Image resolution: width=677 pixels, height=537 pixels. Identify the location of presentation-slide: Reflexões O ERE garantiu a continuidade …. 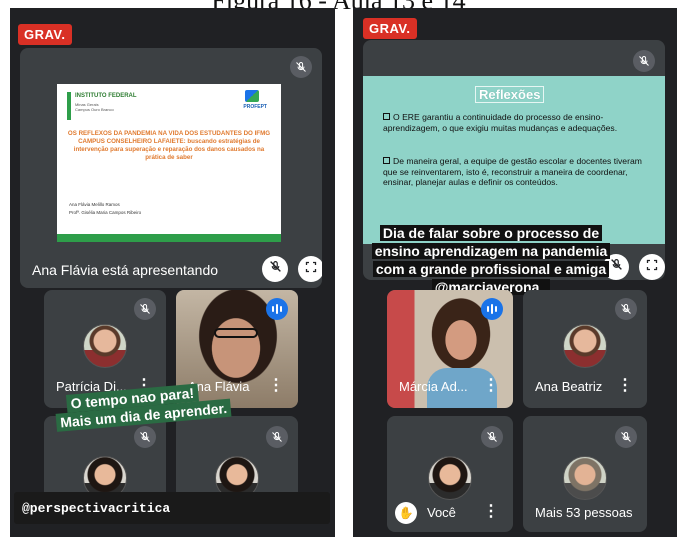
(514, 160).